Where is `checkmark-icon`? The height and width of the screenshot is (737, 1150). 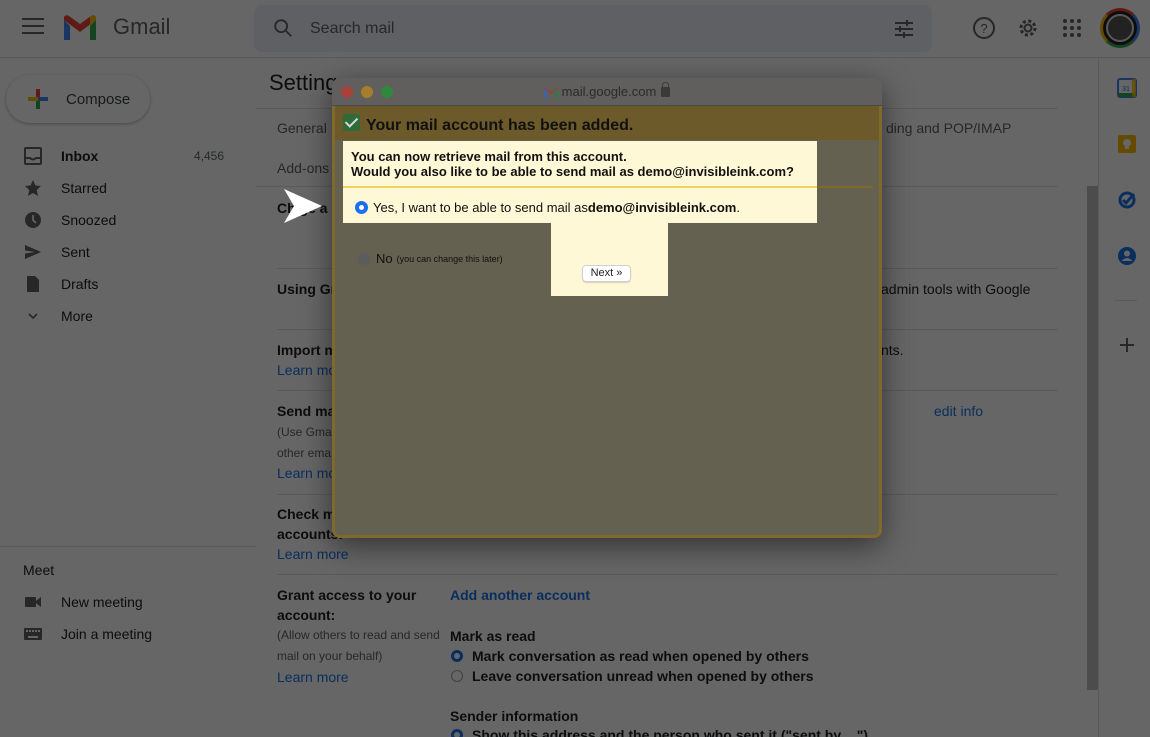 checkmark-icon is located at coordinates (351, 122).